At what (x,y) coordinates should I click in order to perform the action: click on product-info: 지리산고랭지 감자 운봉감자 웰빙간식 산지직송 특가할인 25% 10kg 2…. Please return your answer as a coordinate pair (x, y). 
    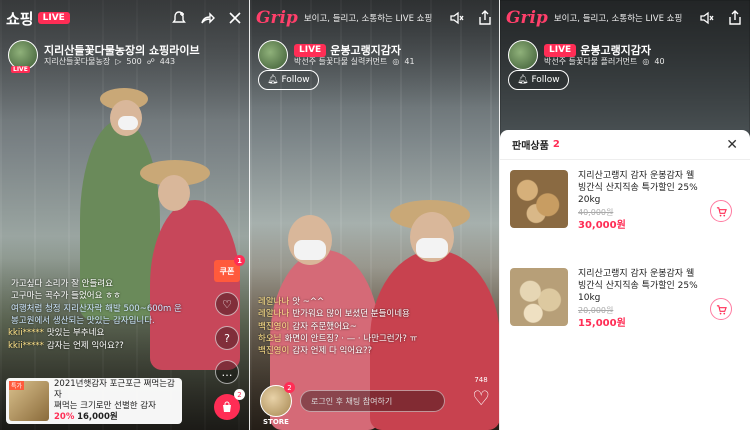
    Looking at the image, I should click on (638, 303).